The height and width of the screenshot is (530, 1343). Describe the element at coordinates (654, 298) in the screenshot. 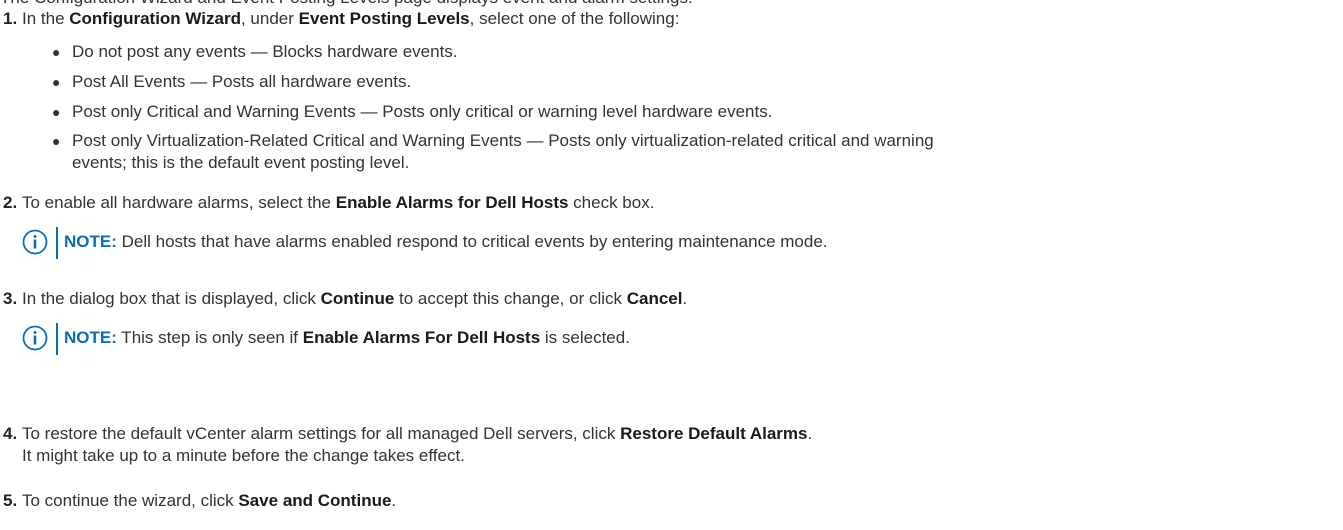

I see `bold-term: Cancel` at that location.